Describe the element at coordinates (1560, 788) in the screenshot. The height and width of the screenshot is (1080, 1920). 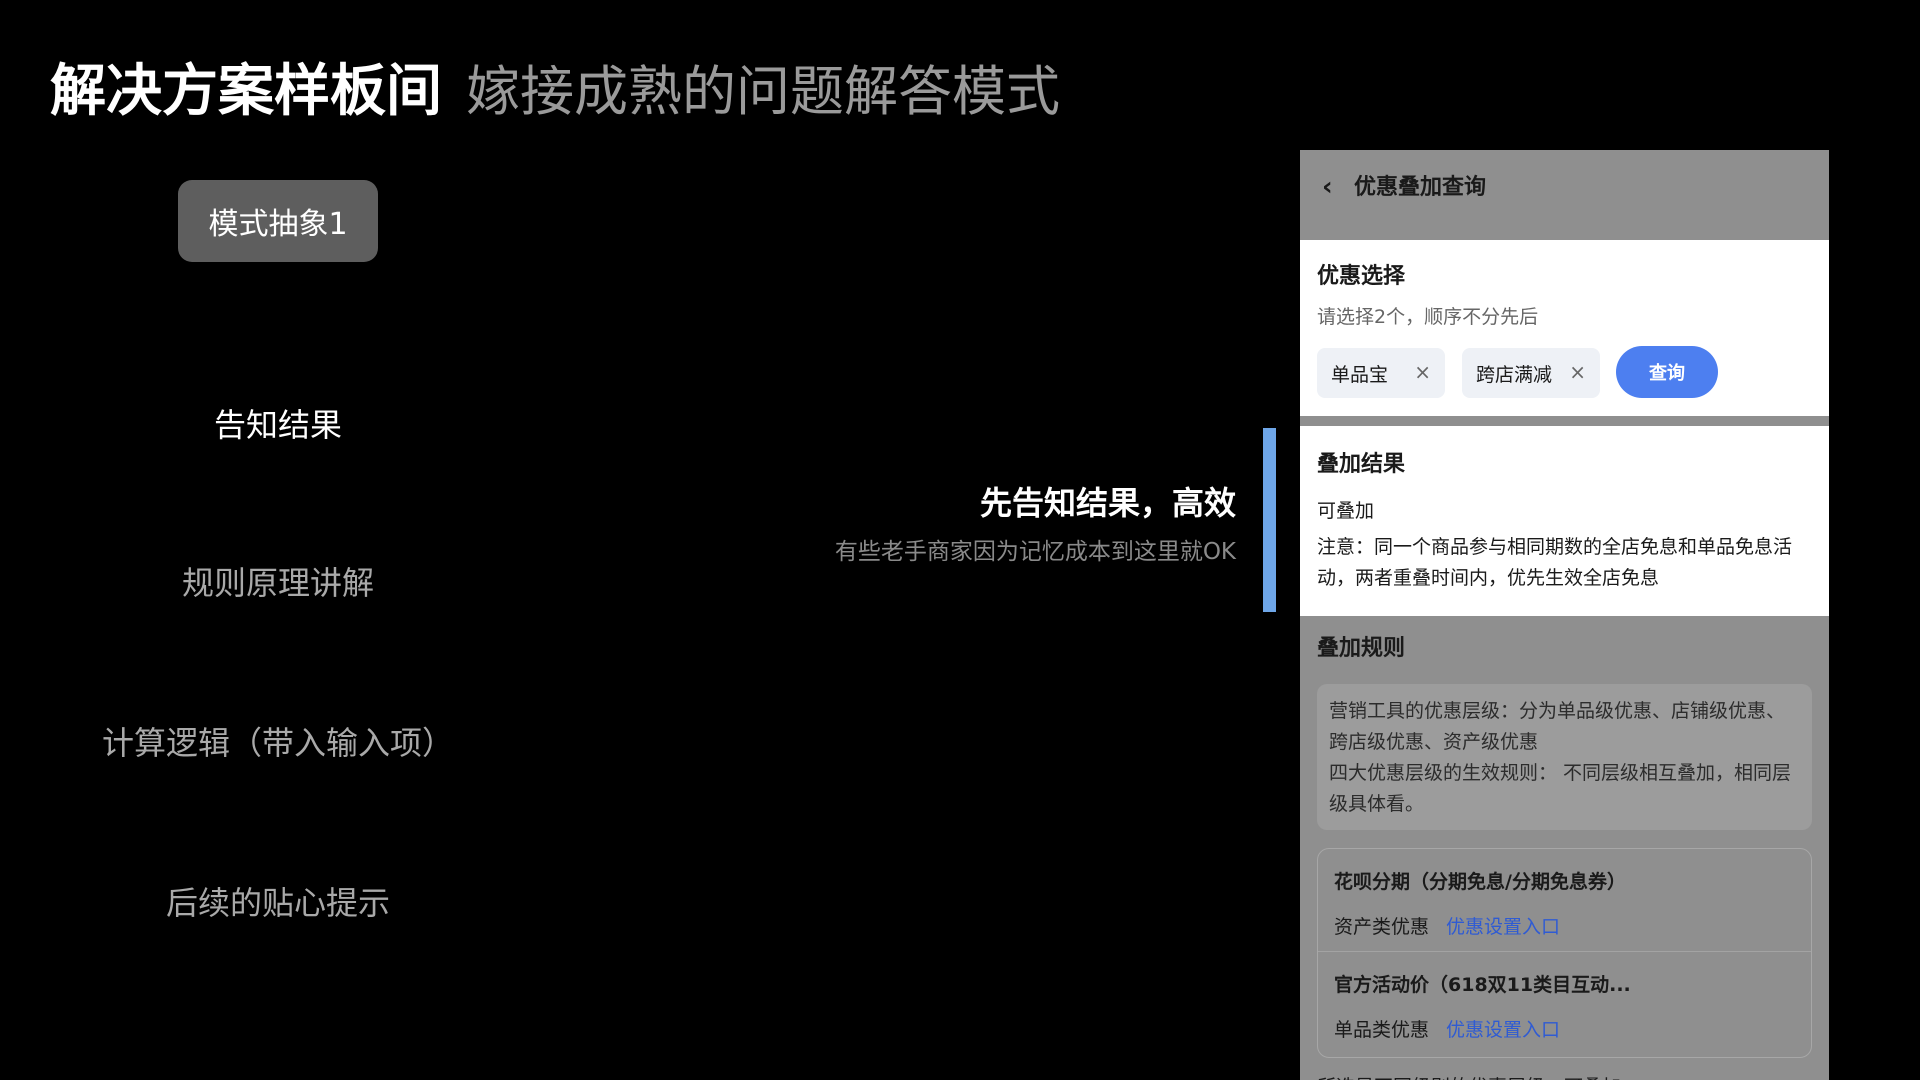
I see `rules-line: 四大优惠层级的生效规则： 不同层级相互叠加，相同层级具体看。` at that location.